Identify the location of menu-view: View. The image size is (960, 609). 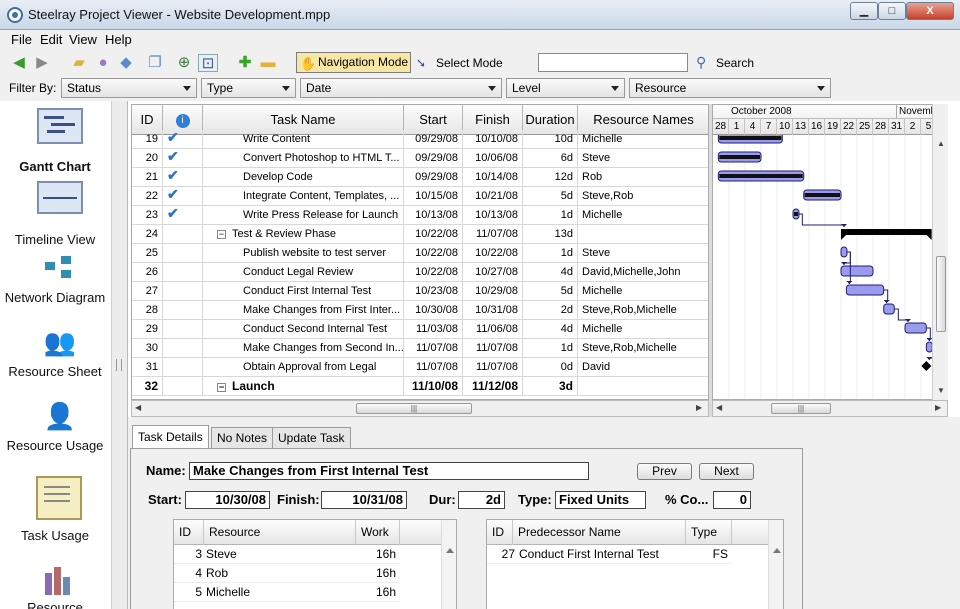
(83, 39).